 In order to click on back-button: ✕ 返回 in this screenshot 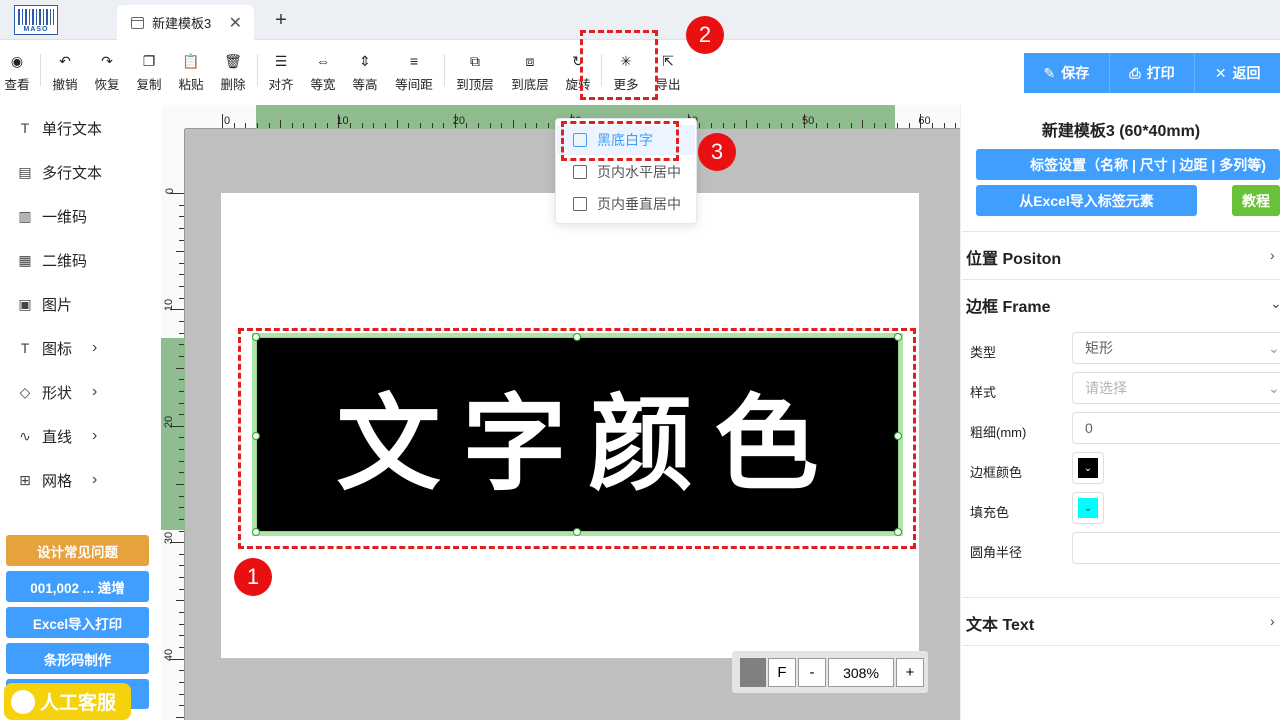, I will do `click(1237, 73)`.